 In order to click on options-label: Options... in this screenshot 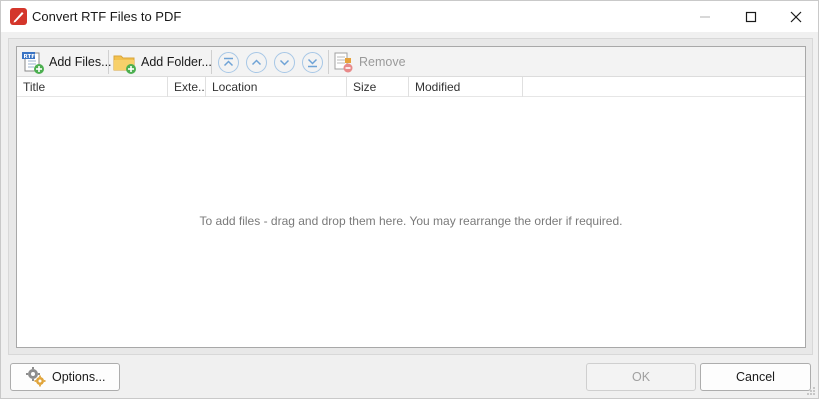, I will do `click(79, 377)`.